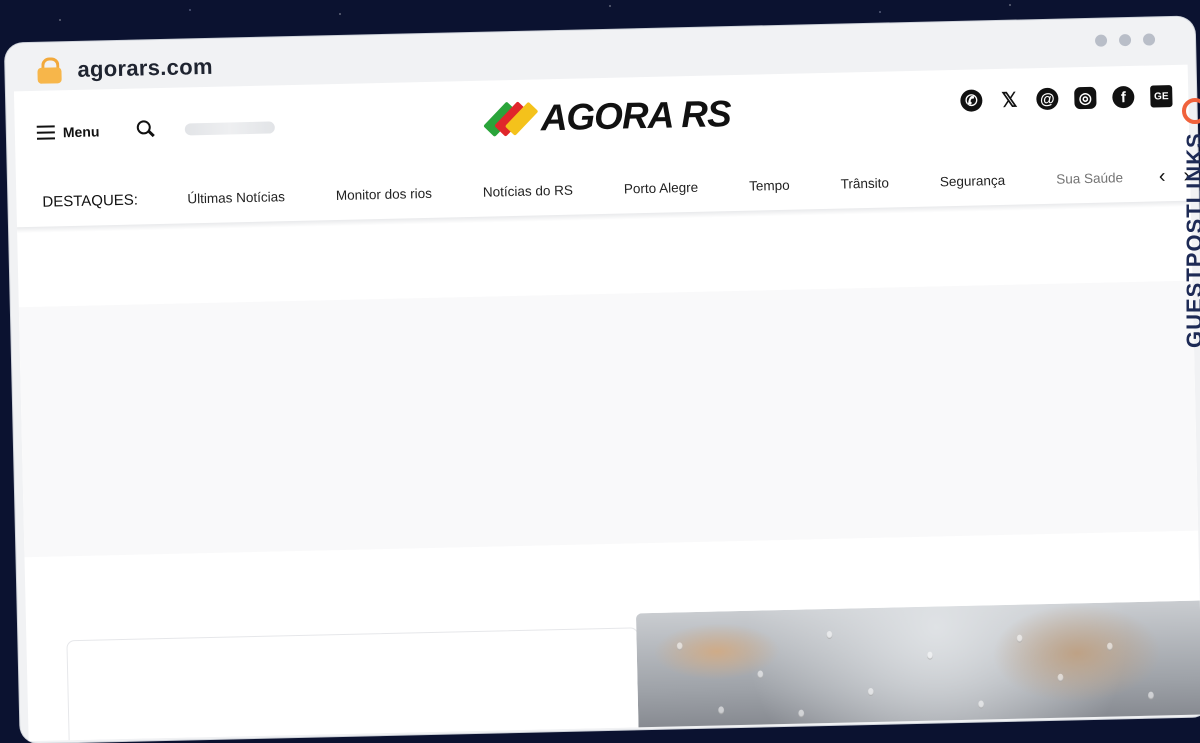  Describe the element at coordinates (1123, 97) in the screenshot. I see `facebook-icon: f` at that location.